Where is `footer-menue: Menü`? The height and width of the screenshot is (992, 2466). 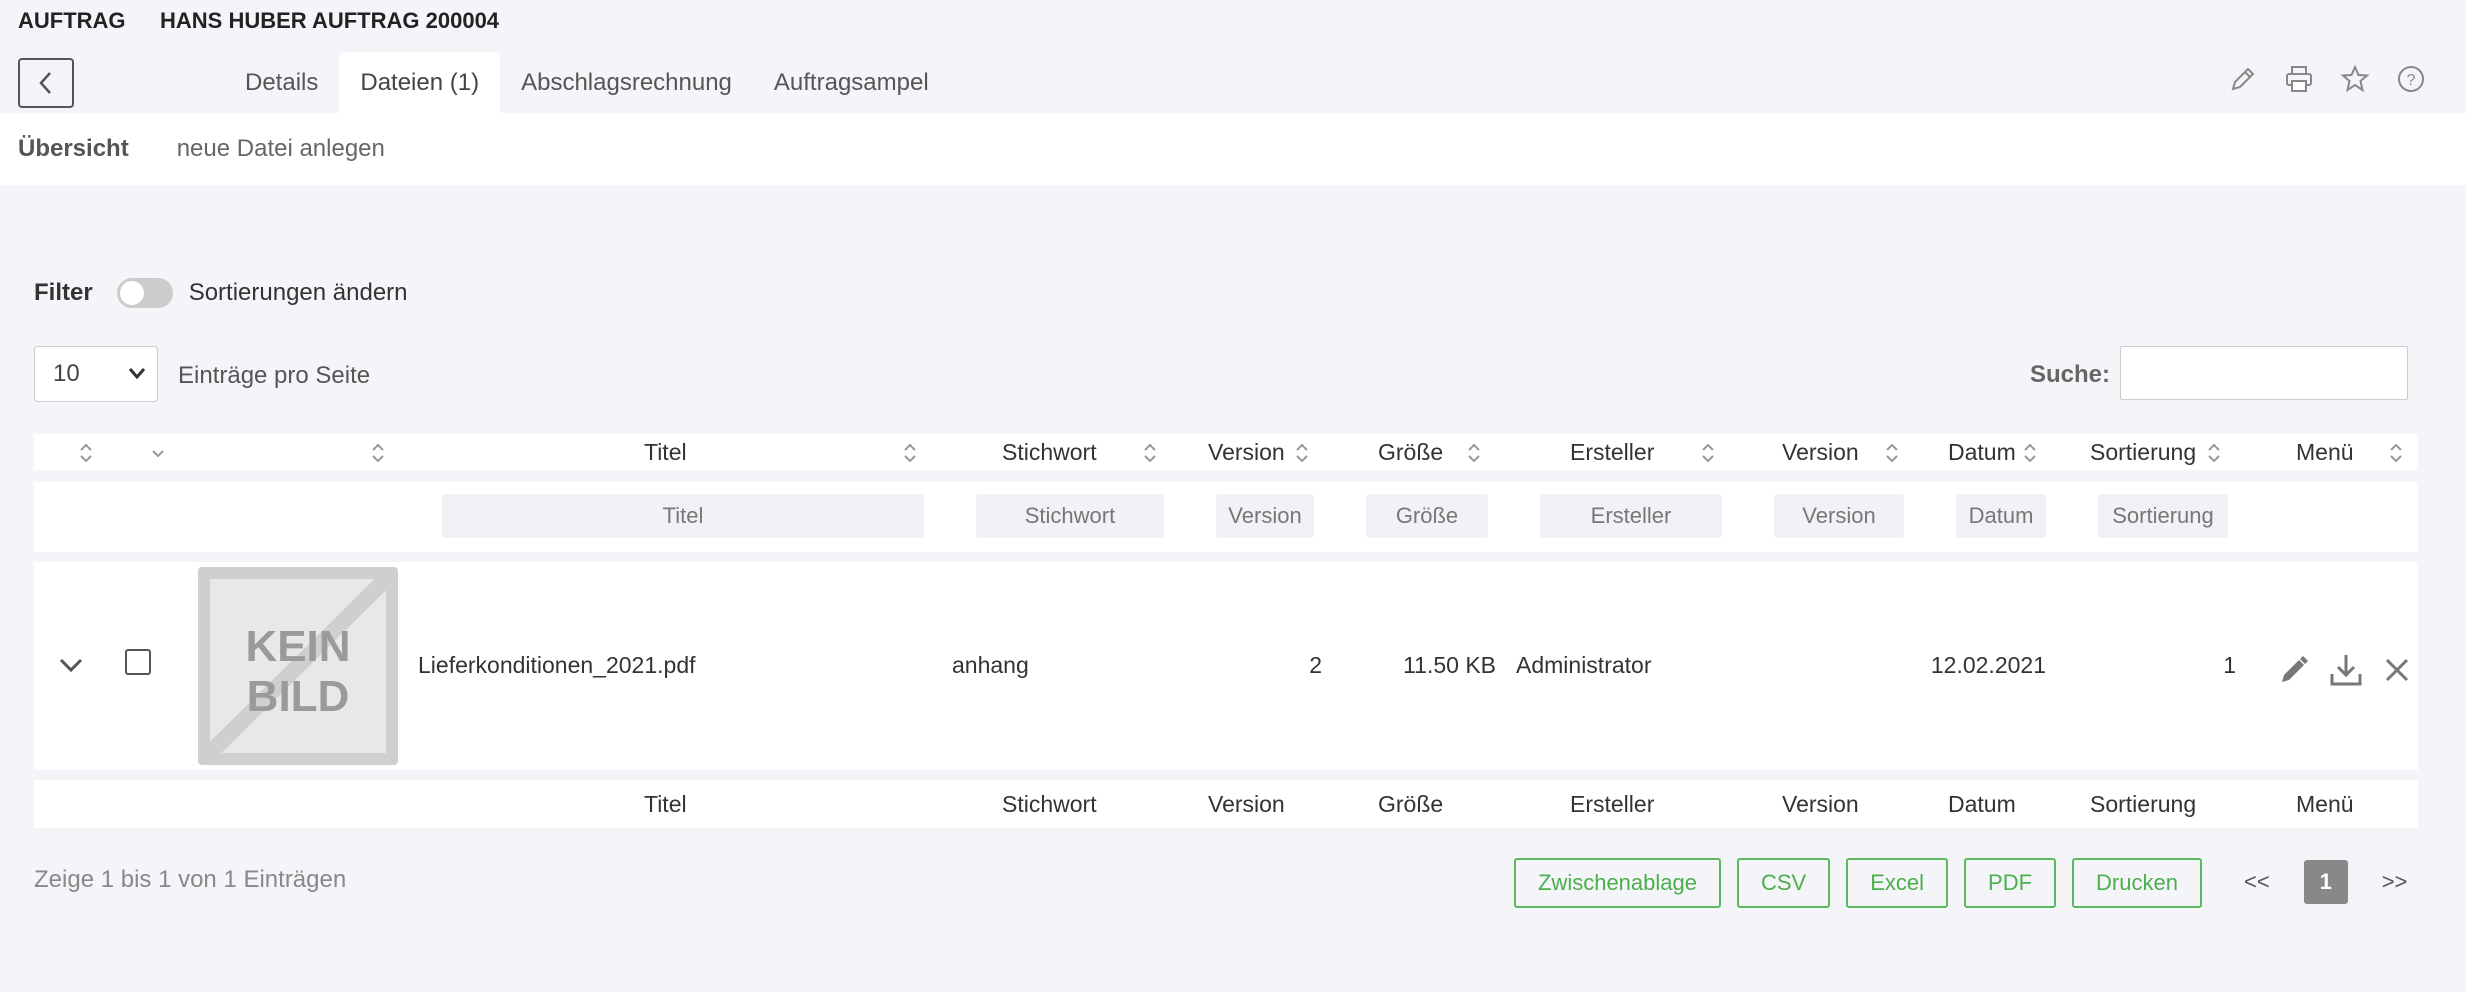
footer-menue: Menü is located at coordinates (2325, 803).